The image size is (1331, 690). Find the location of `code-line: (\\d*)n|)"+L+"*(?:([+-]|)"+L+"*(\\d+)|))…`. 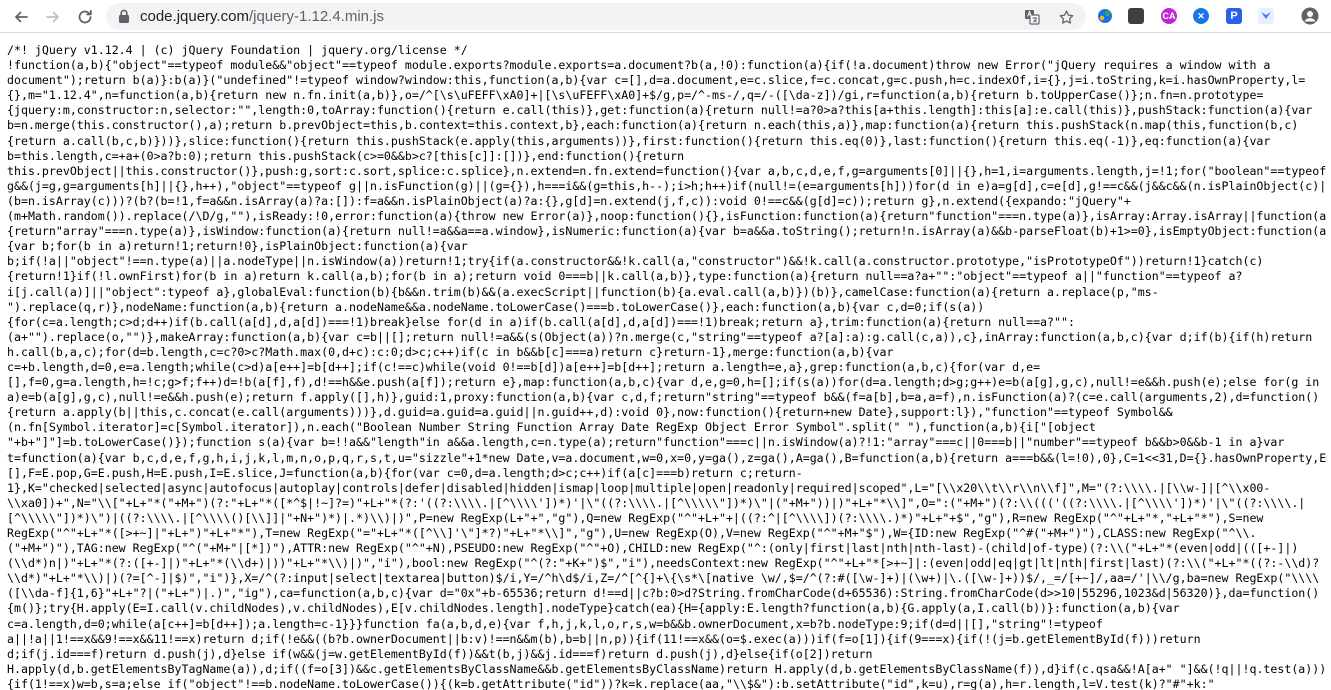

code-line: (\\d*)n|)"+L+"*(?:([+-]|)"+L+"*(\\d+)|))… is located at coordinates (663, 563).